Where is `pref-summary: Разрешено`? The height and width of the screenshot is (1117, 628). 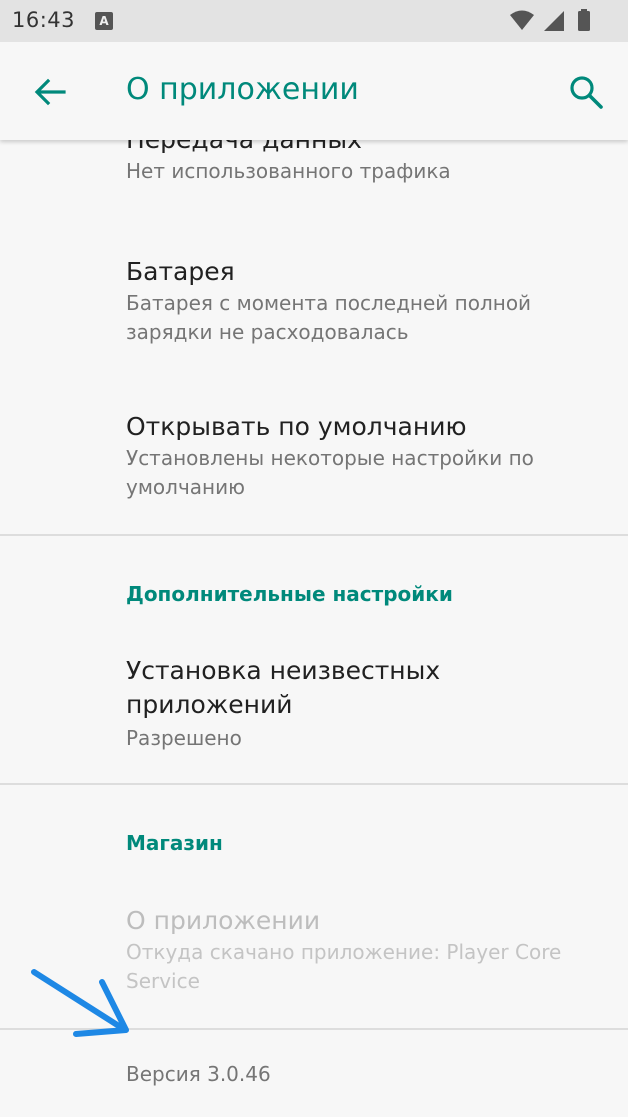 pref-summary: Разрешено is located at coordinates (184, 738).